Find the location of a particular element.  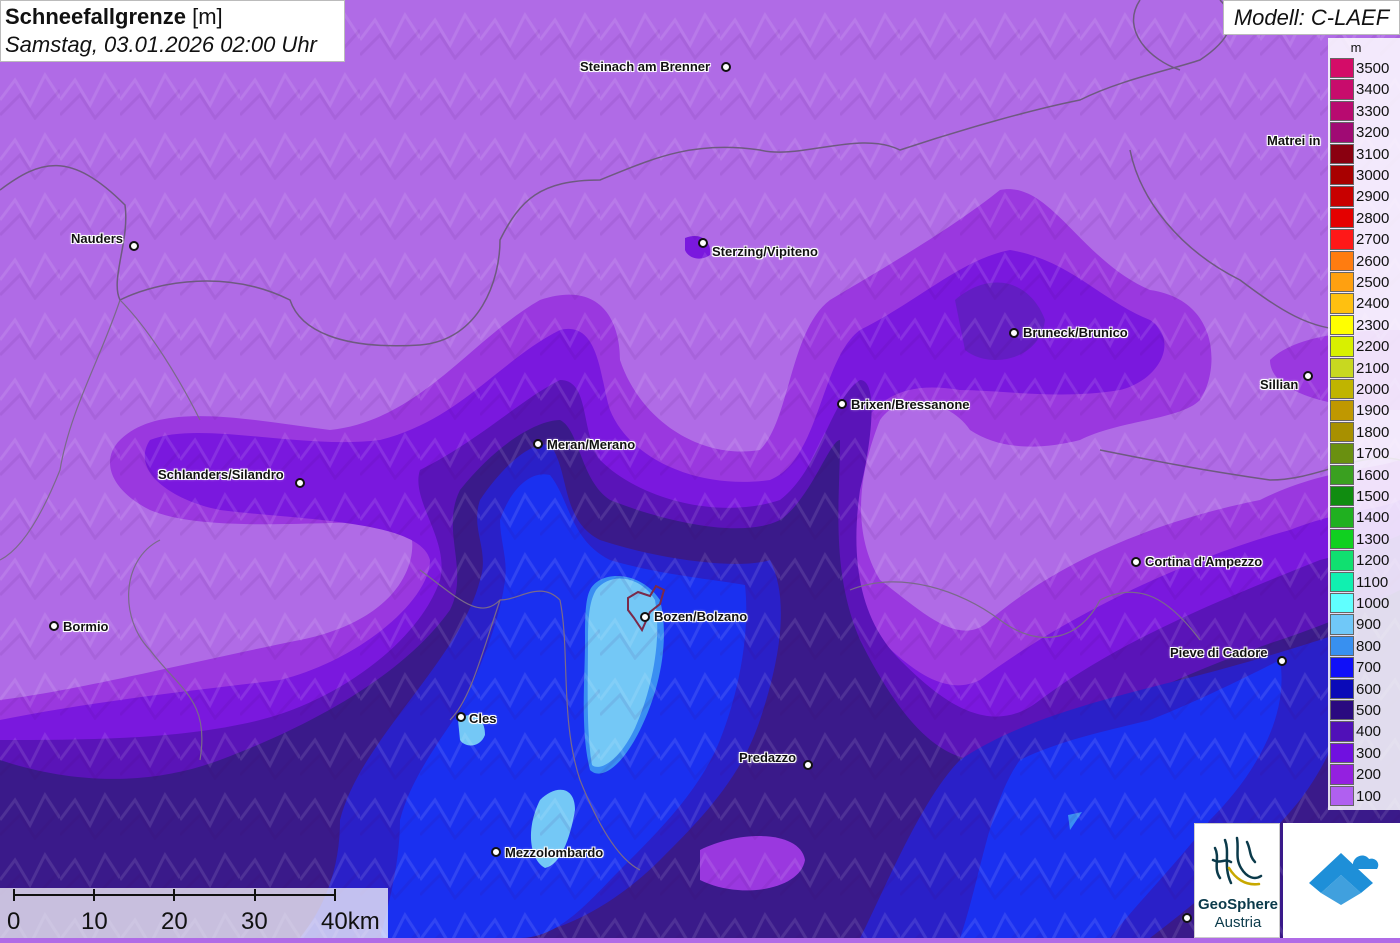

city-dot-cortina is located at coordinates (1136, 562).